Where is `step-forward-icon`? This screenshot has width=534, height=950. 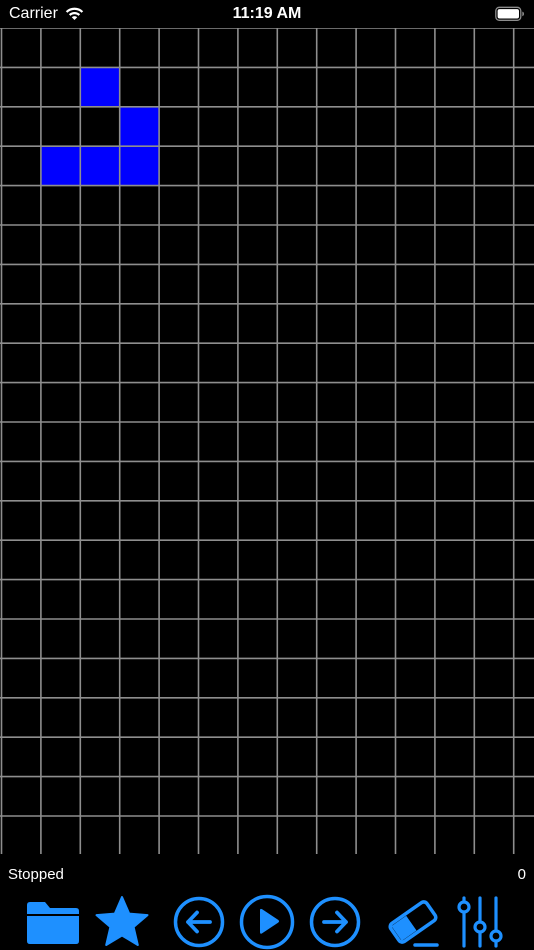
step-forward-icon is located at coordinates (335, 922).